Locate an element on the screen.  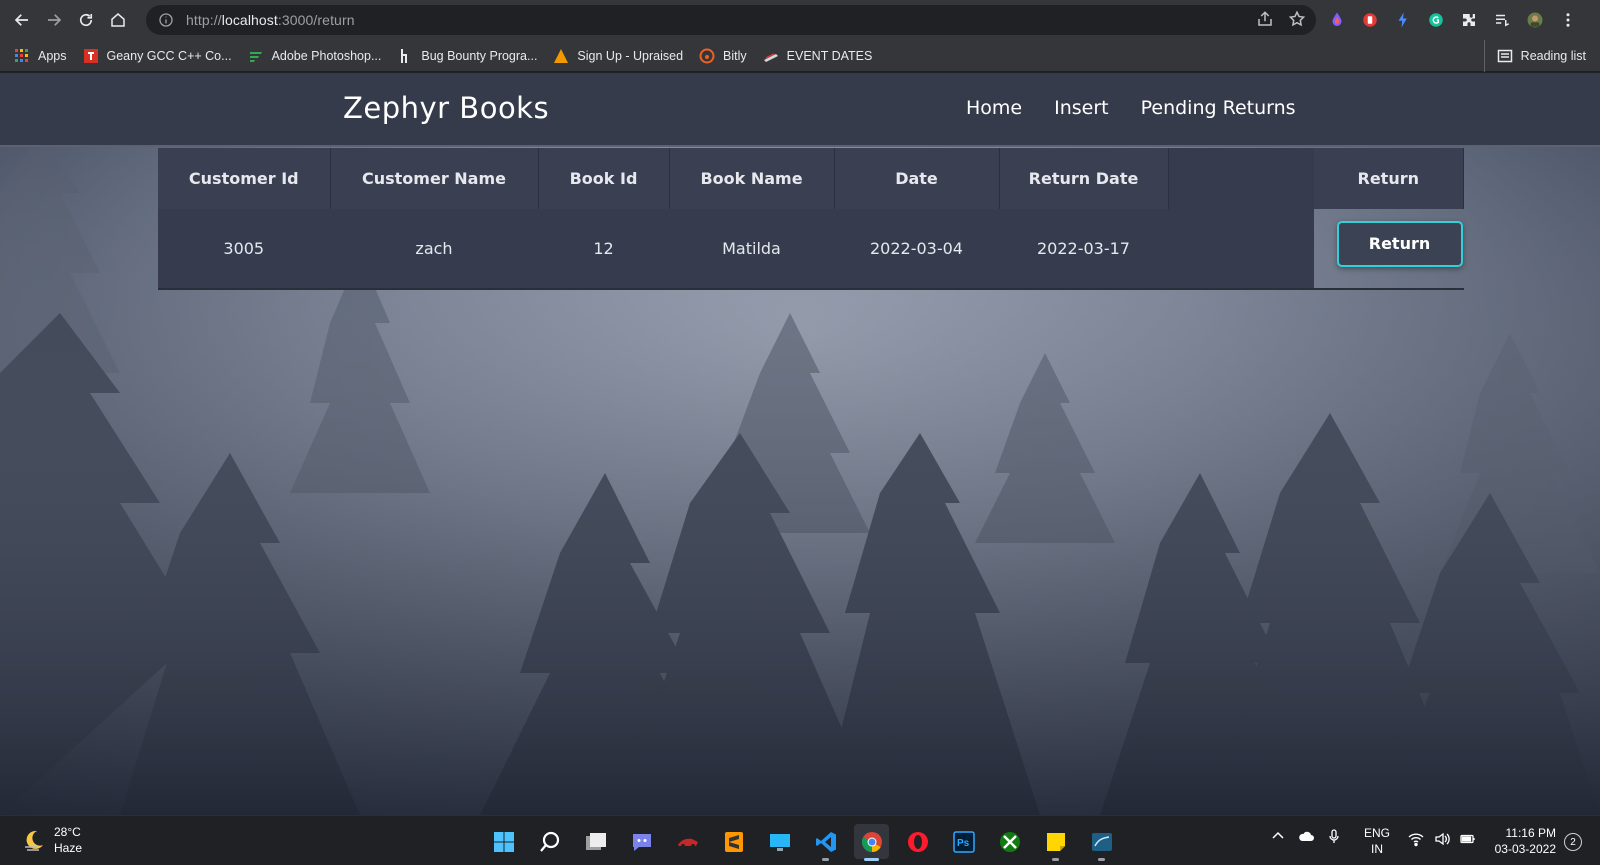
header-book-id: Book Id is located at coordinates (604, 178).